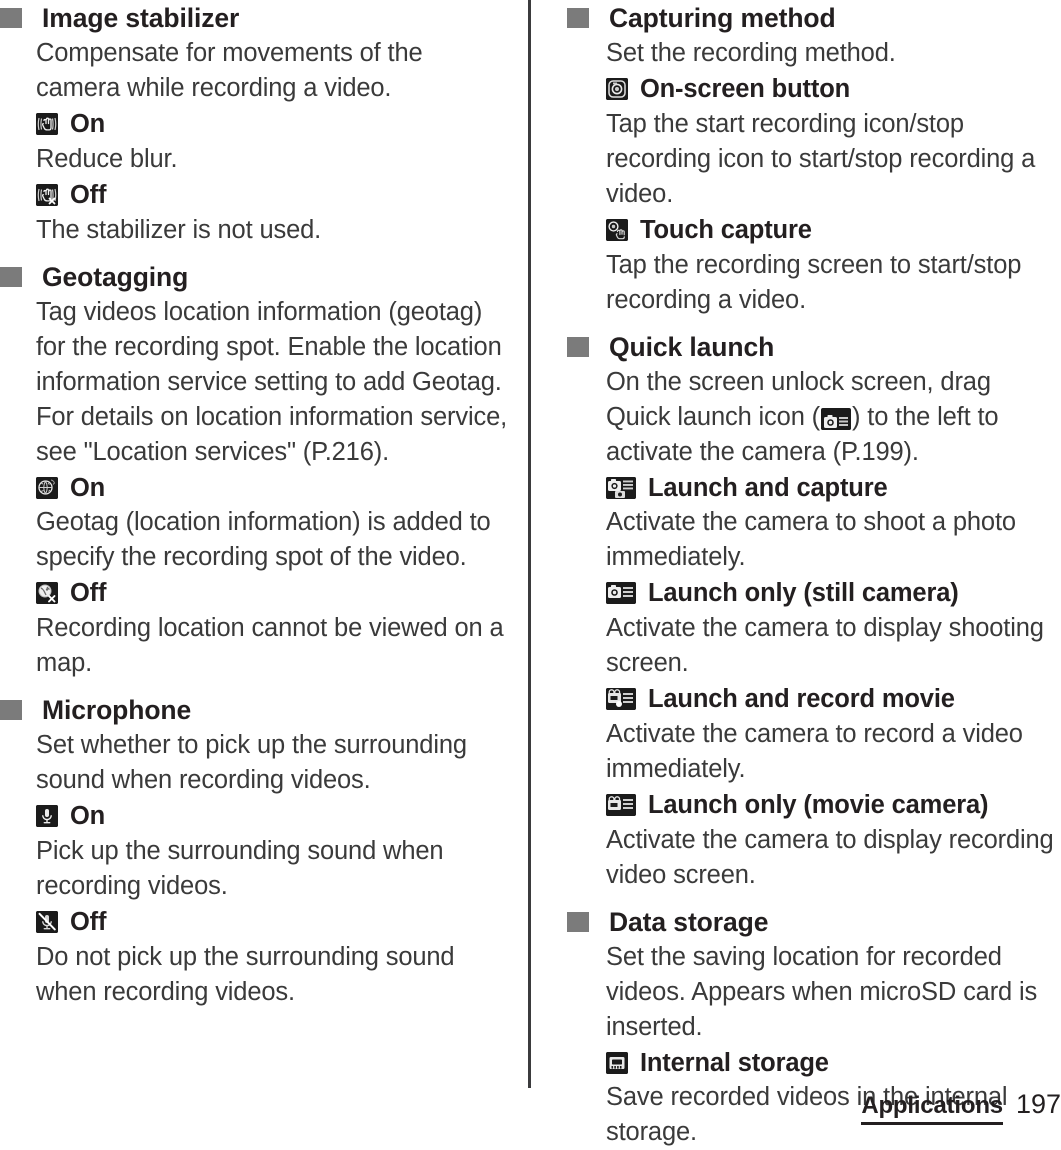  I want to click on microphone-off-icon, so click(47, 921).